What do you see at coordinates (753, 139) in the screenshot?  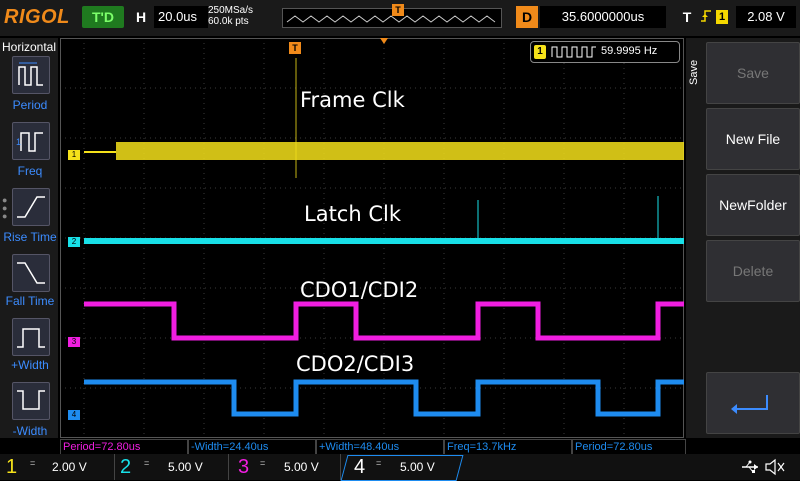 I see `new-file-button: New File` at bounding box center [753, 139].